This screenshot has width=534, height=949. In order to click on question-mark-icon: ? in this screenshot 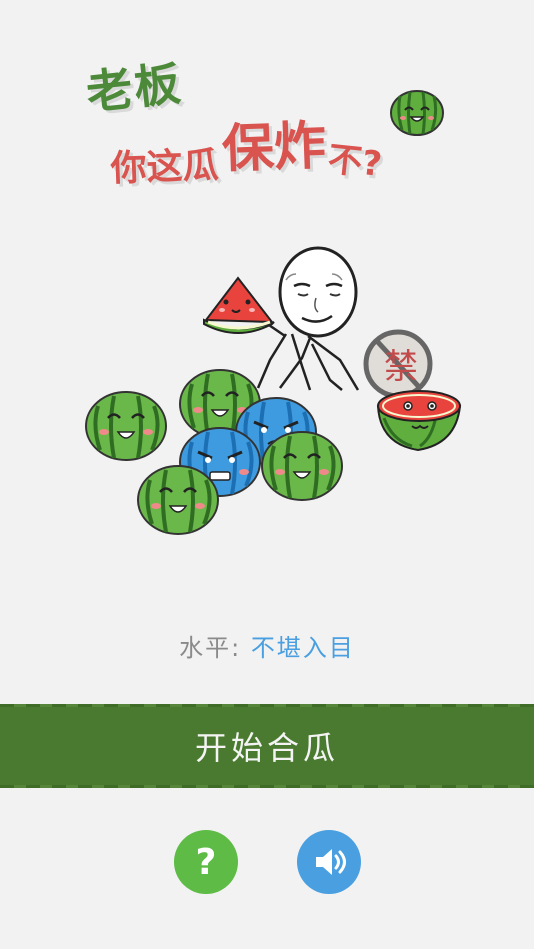, I will do `click(206, 862)`.